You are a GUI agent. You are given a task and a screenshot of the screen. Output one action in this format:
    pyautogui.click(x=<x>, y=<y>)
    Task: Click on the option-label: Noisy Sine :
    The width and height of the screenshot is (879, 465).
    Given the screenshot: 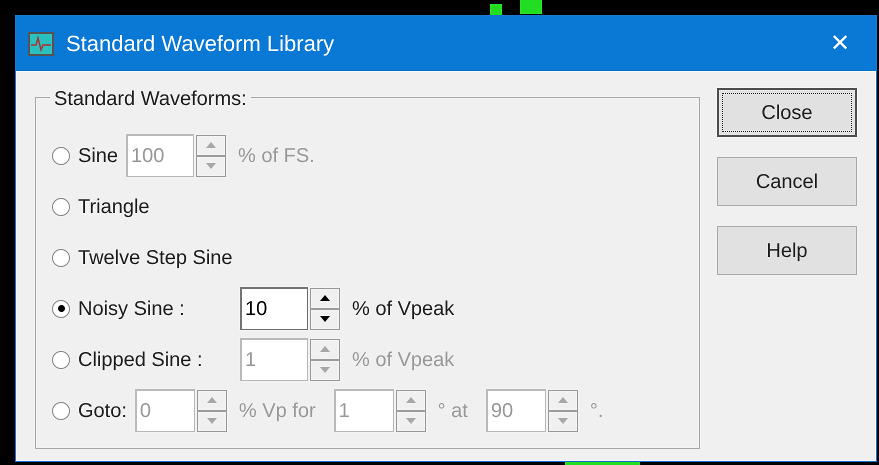 What is the action you would take?
    pyautogui.click(x=132, y=309)
    